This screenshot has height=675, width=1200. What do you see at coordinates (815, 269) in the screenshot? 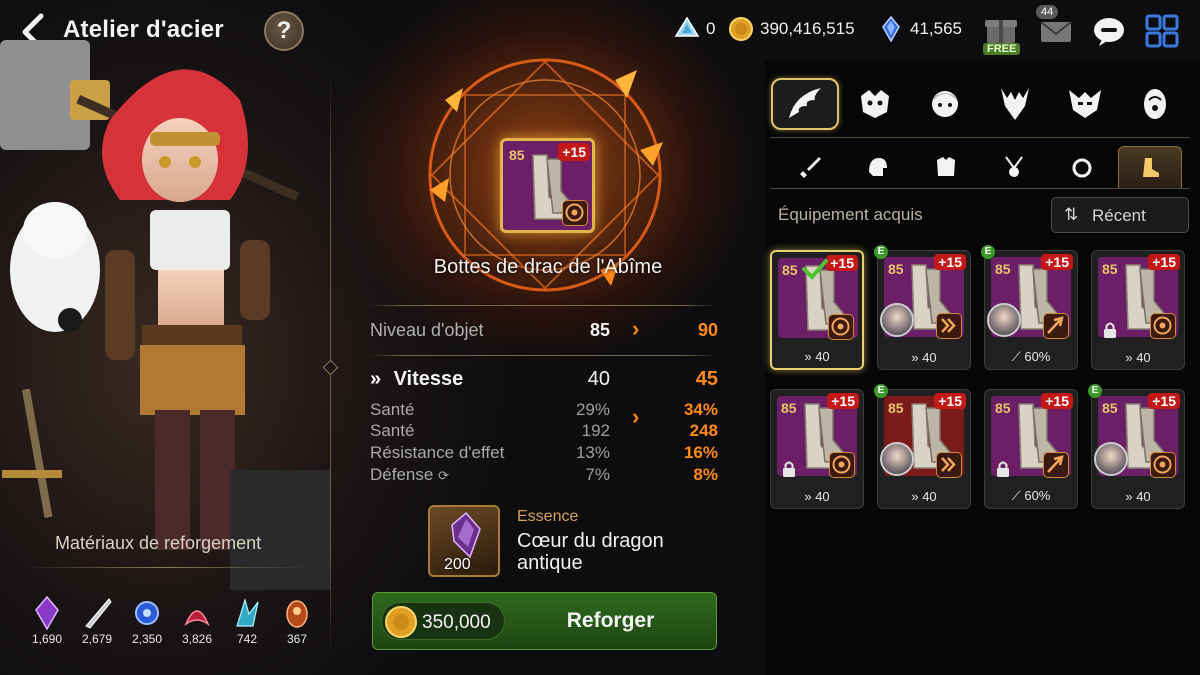
I see `checkmark-icon` at bounding box center [815, 269].